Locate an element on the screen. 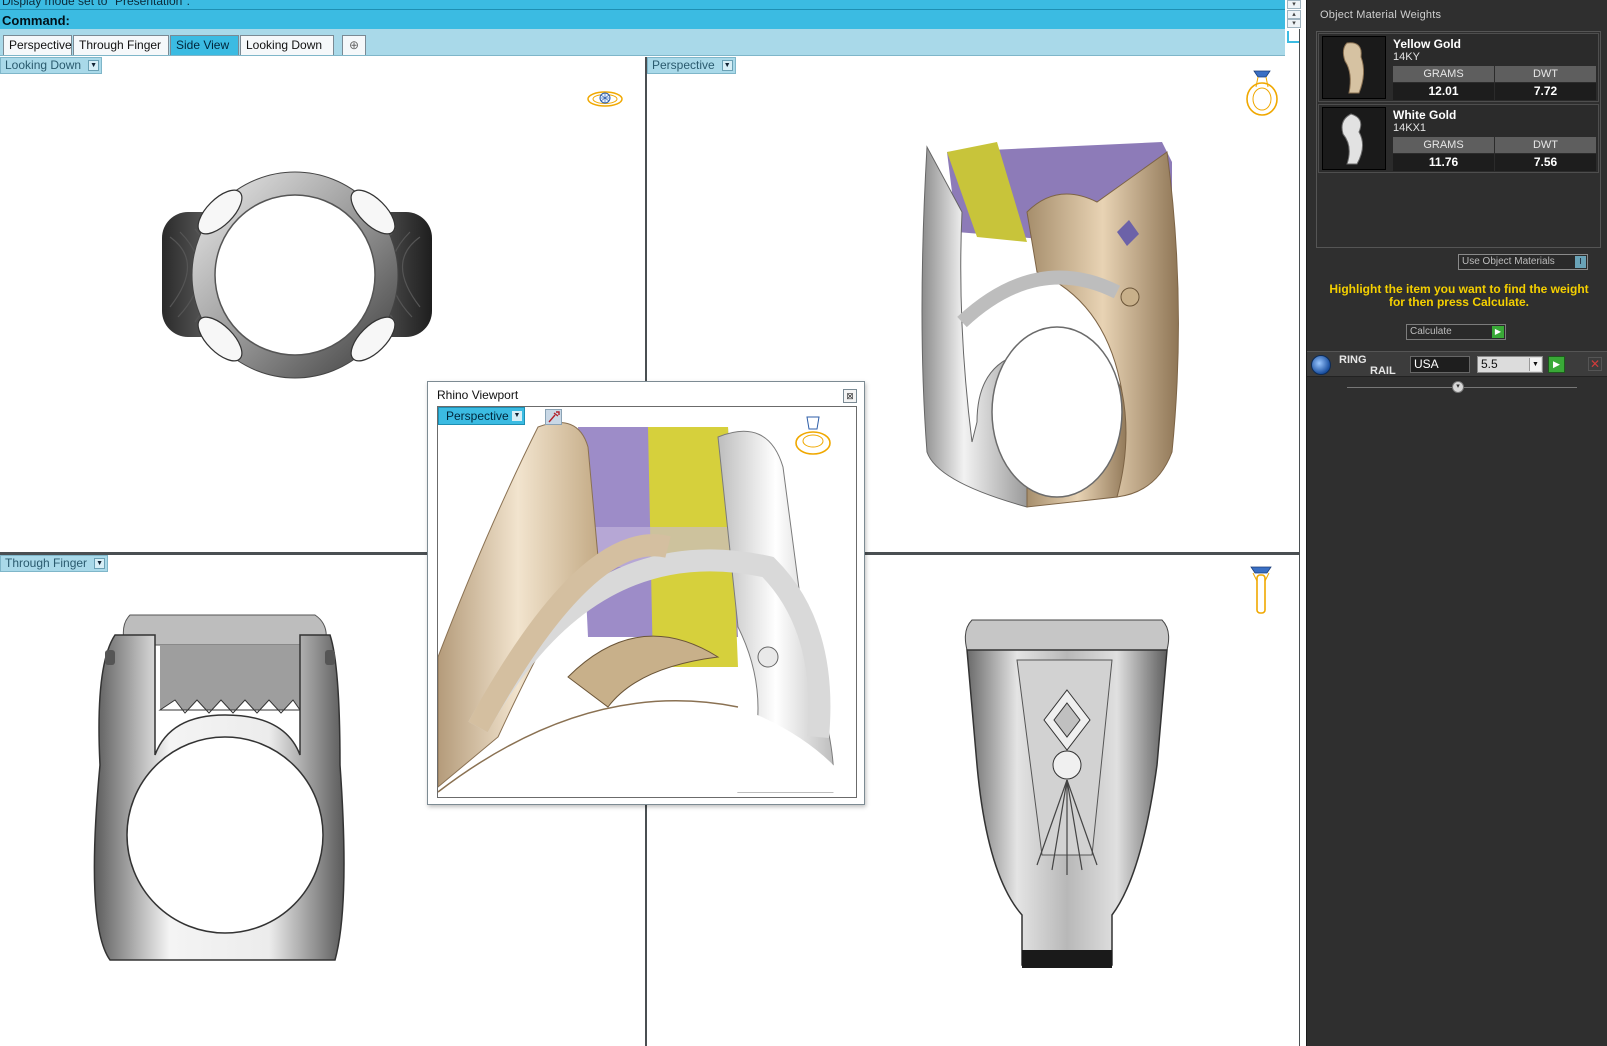 The image size is (1607, 1046). command-scroll-up-button: ▴ is located at coordinates (1294, 14).